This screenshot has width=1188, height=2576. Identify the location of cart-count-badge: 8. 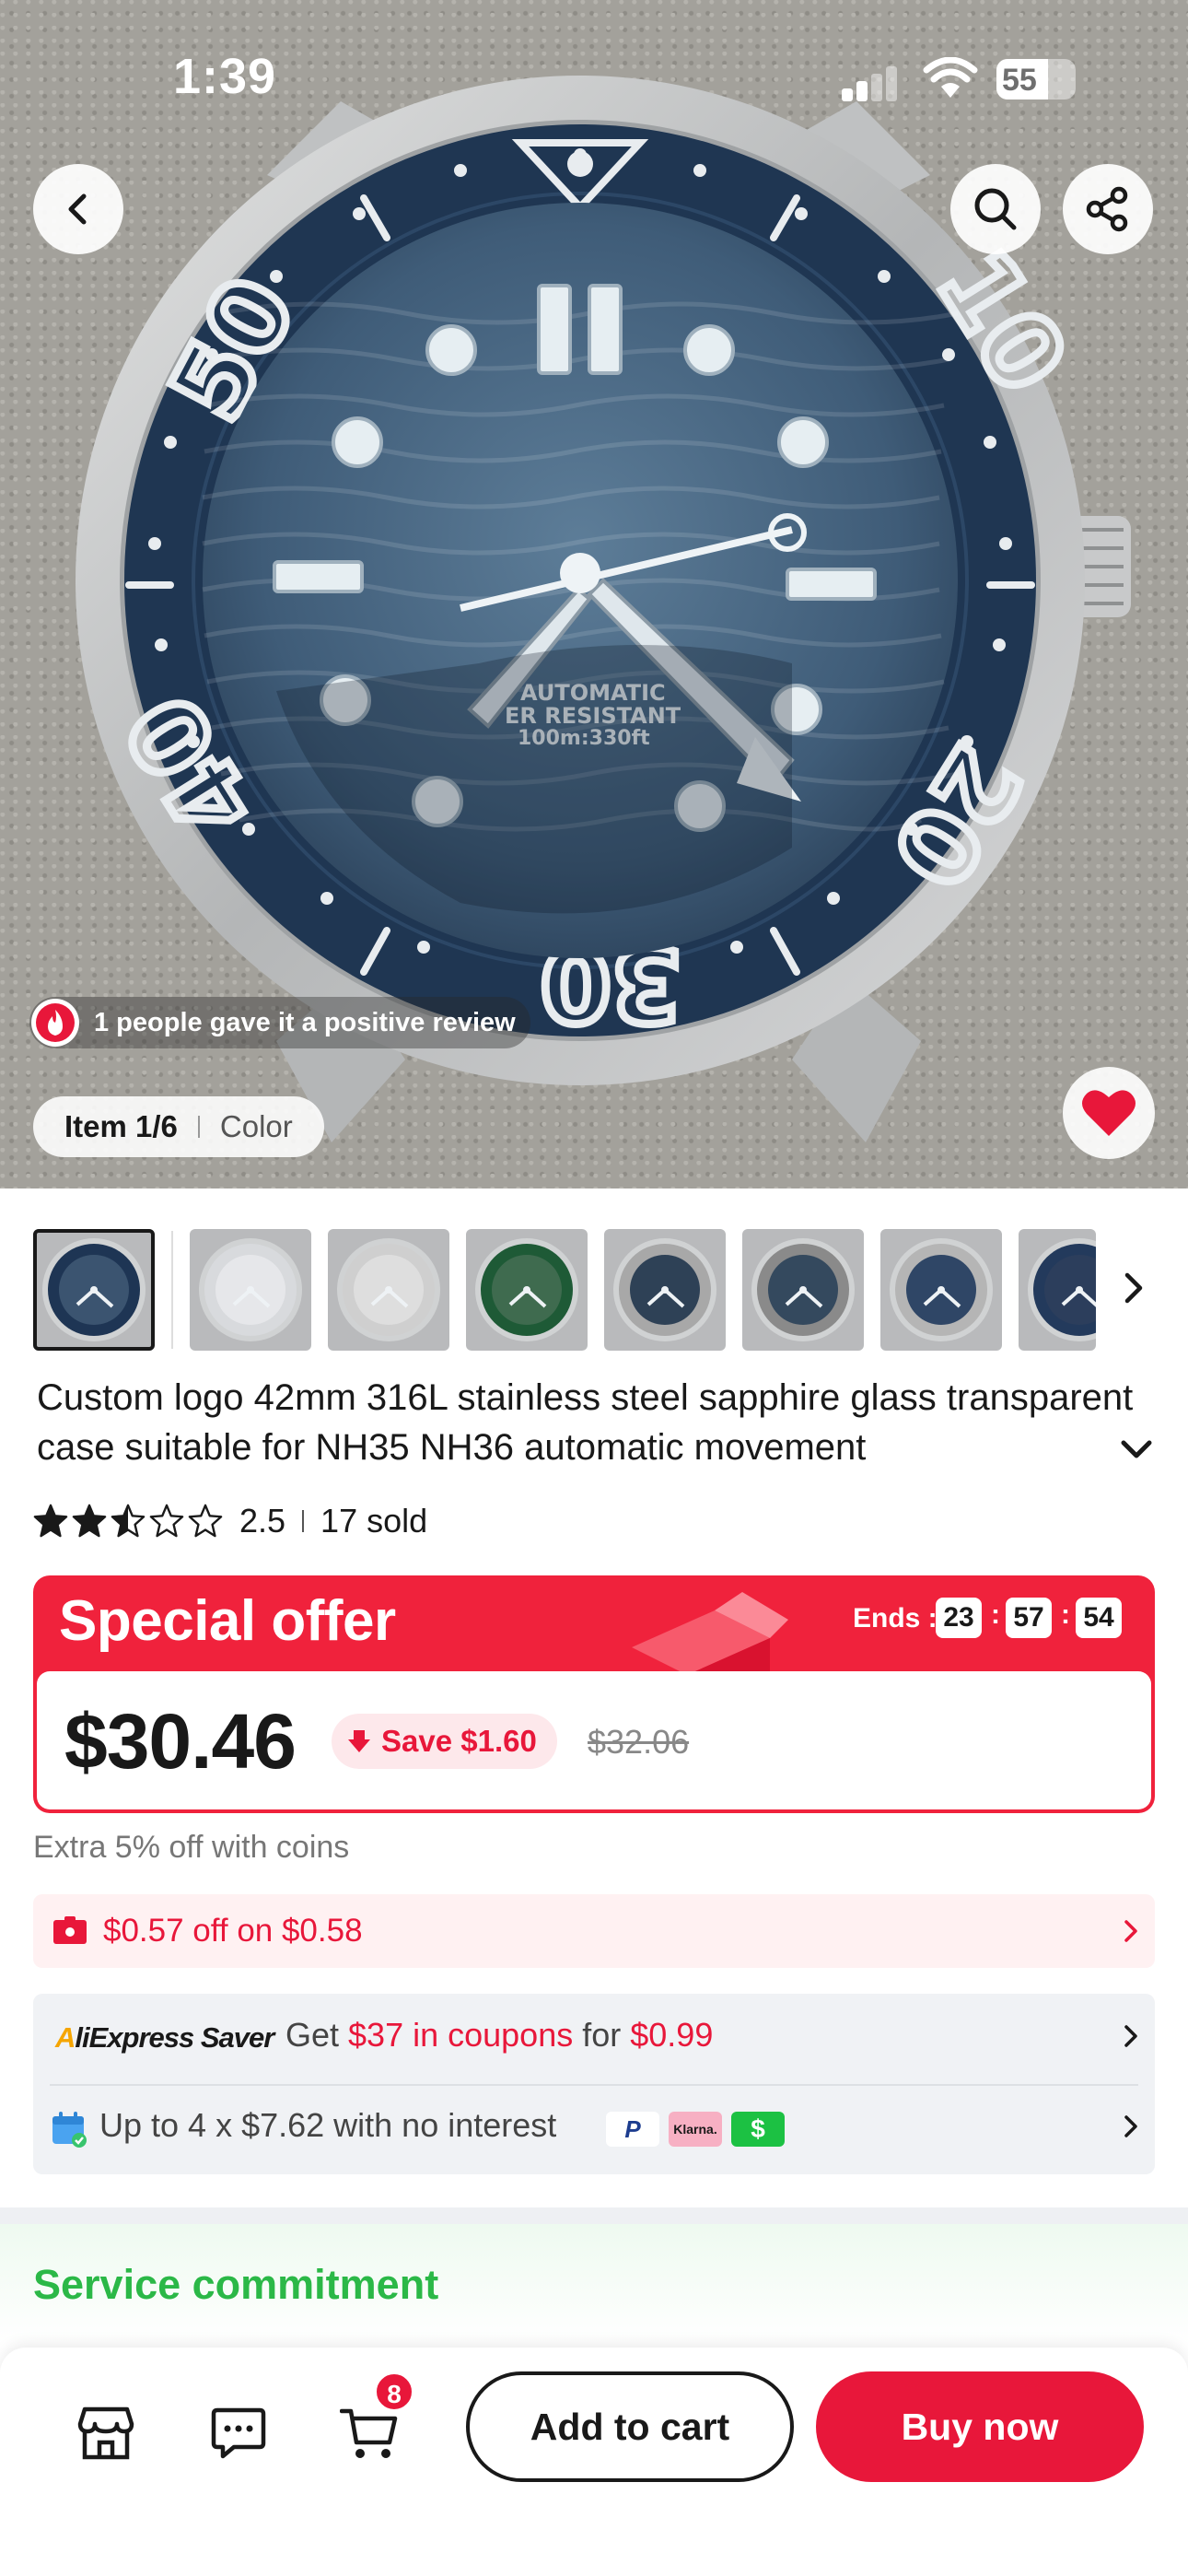
(394, 2391).